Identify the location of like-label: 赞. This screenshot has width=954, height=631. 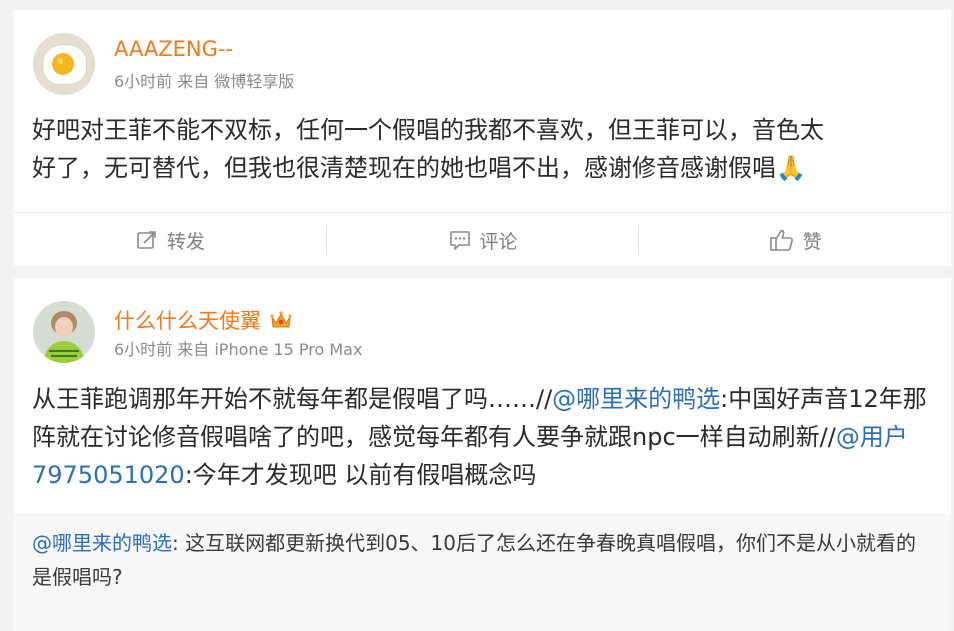
(812, 241).